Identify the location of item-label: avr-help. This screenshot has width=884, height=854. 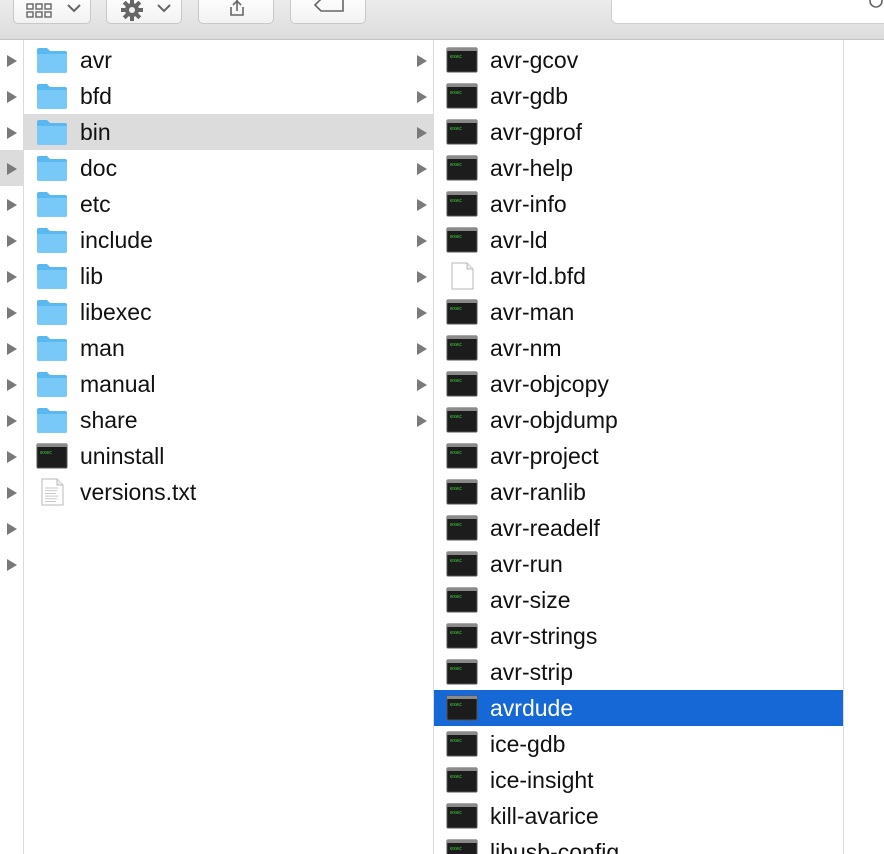
(532, 168).